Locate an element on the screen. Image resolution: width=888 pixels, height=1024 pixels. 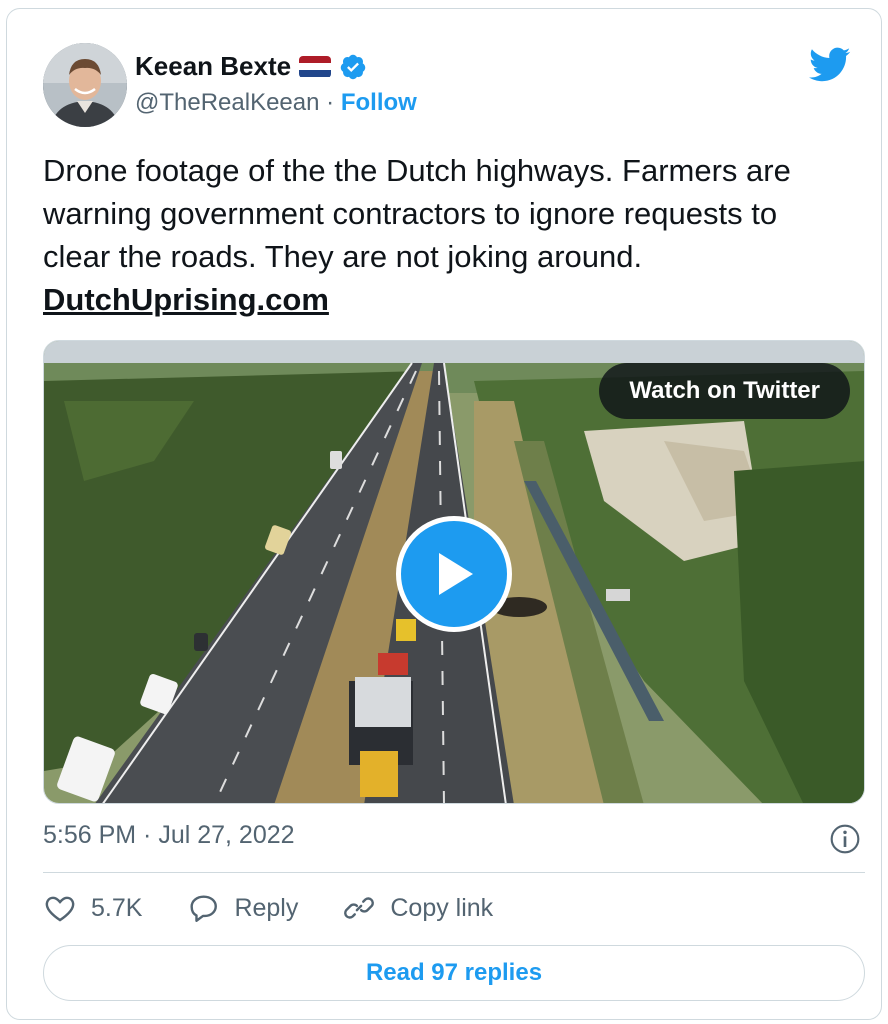
info-icon is located at coordinates (845, 839).